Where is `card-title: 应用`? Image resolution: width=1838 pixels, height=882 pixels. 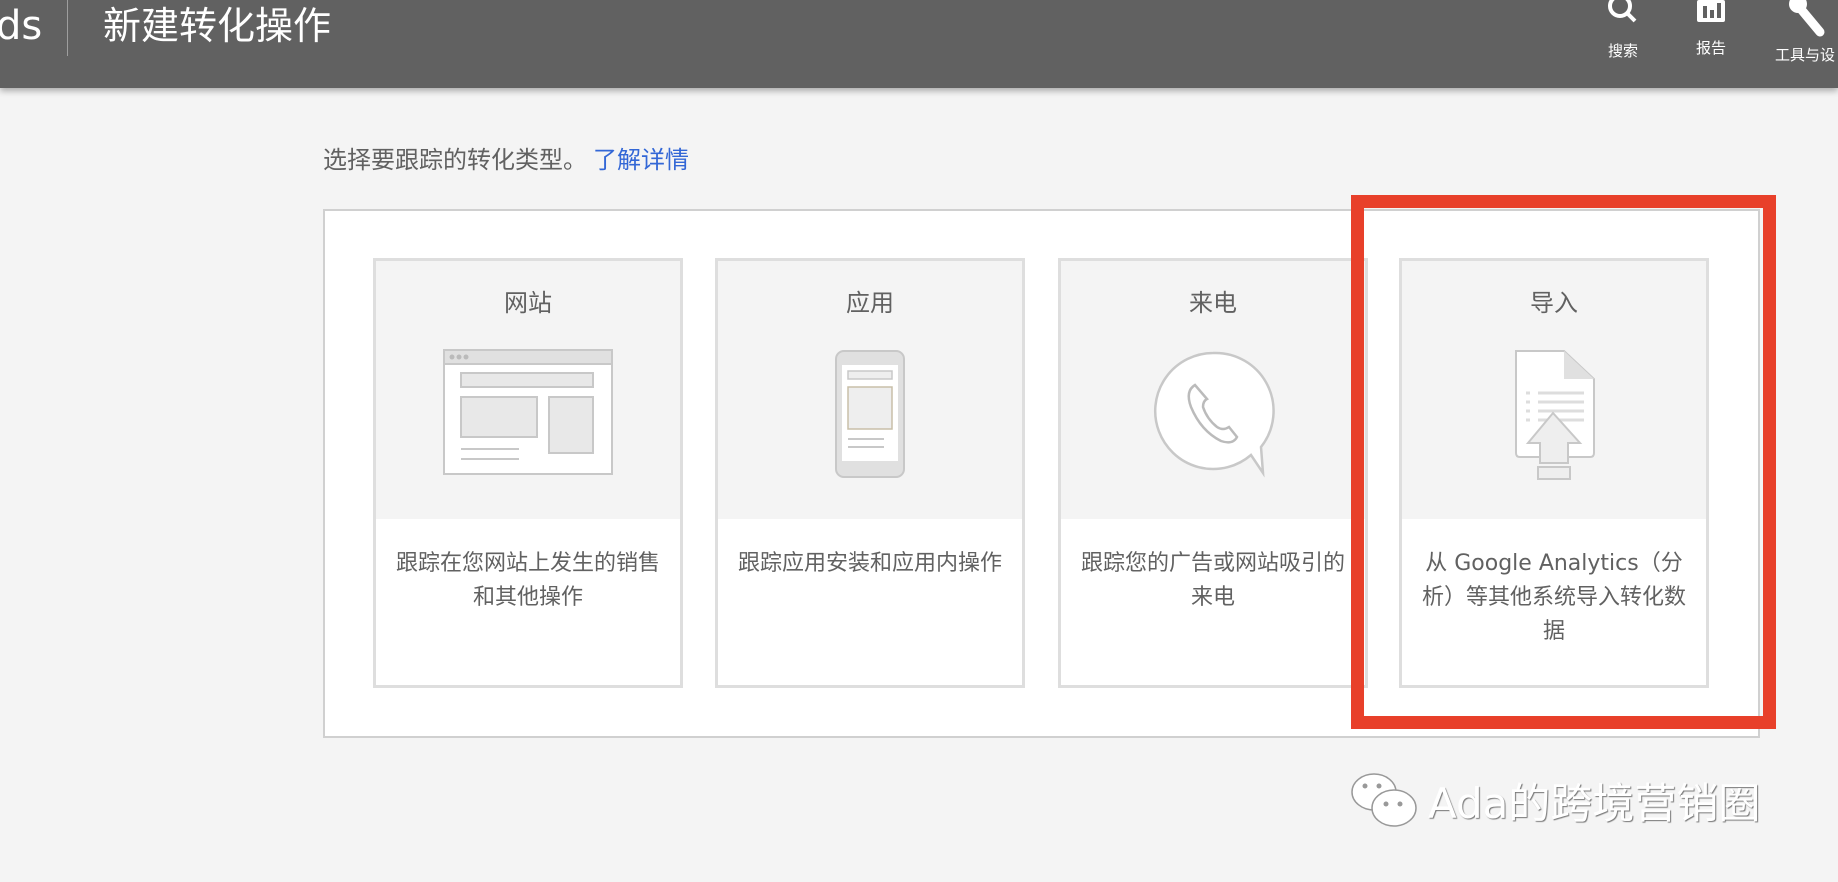 card-title: 应用 is located at coordinates (870, 303).